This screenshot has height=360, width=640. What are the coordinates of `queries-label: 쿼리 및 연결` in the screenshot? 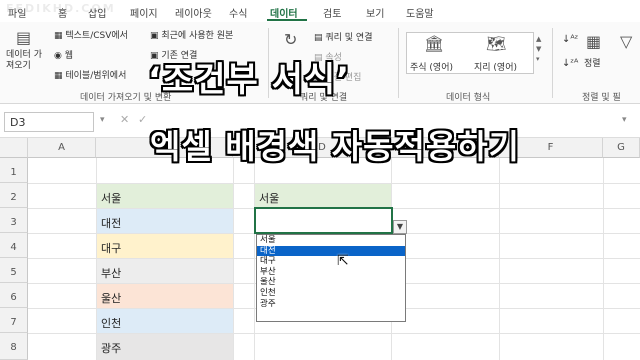 It's located at (349, 38).